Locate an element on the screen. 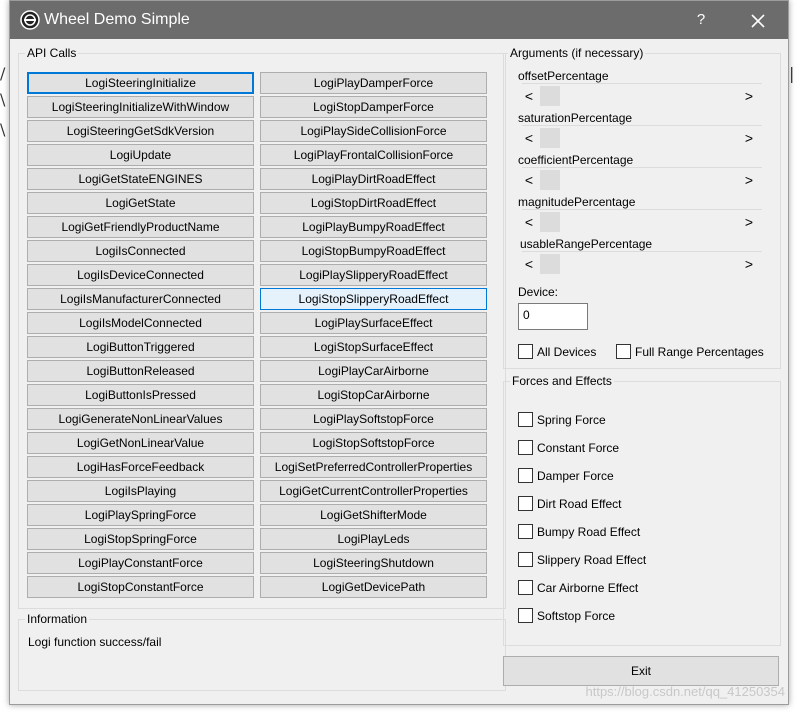 This screenshot has width=797, height=713. api-button-logihasforcefeedback: LogiHasForceFeedback is located at coordinates (140, 467).